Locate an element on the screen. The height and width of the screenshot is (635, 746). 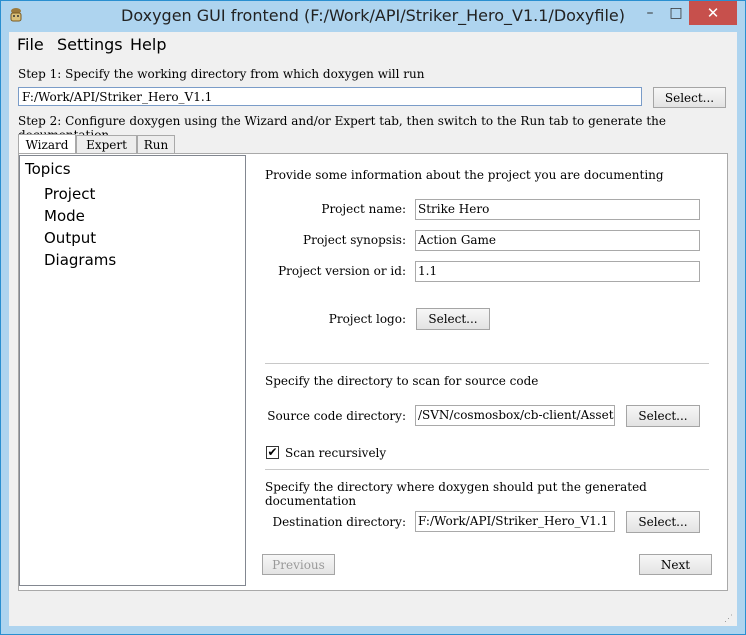
tab-wizard: Wizard is located at coordinates (47, 144).